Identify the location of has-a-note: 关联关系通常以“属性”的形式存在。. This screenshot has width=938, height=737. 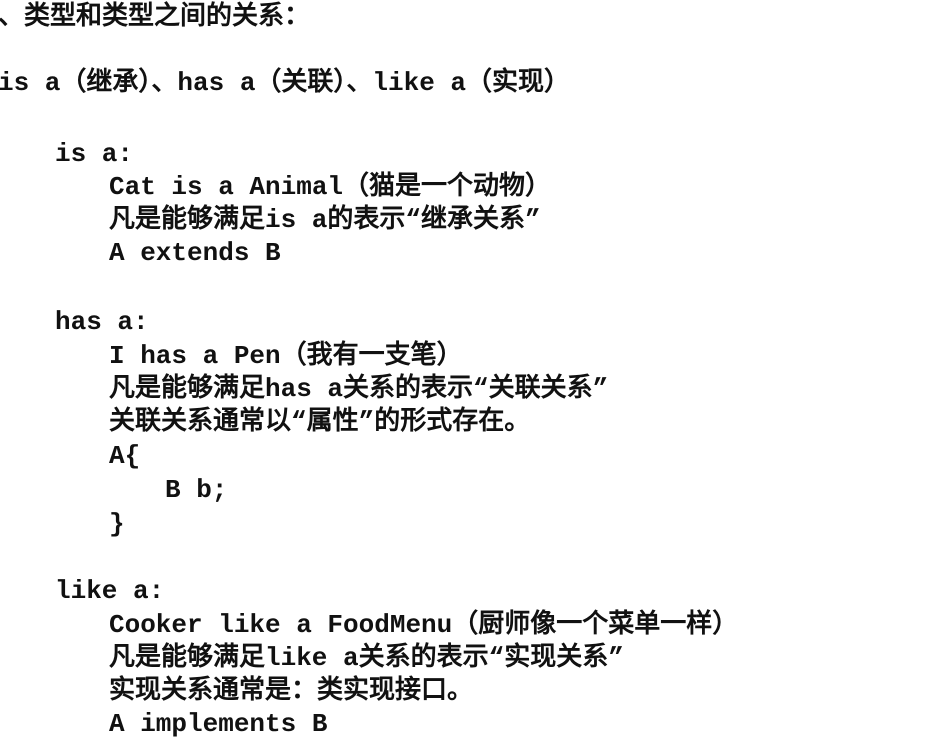
(320, 422).